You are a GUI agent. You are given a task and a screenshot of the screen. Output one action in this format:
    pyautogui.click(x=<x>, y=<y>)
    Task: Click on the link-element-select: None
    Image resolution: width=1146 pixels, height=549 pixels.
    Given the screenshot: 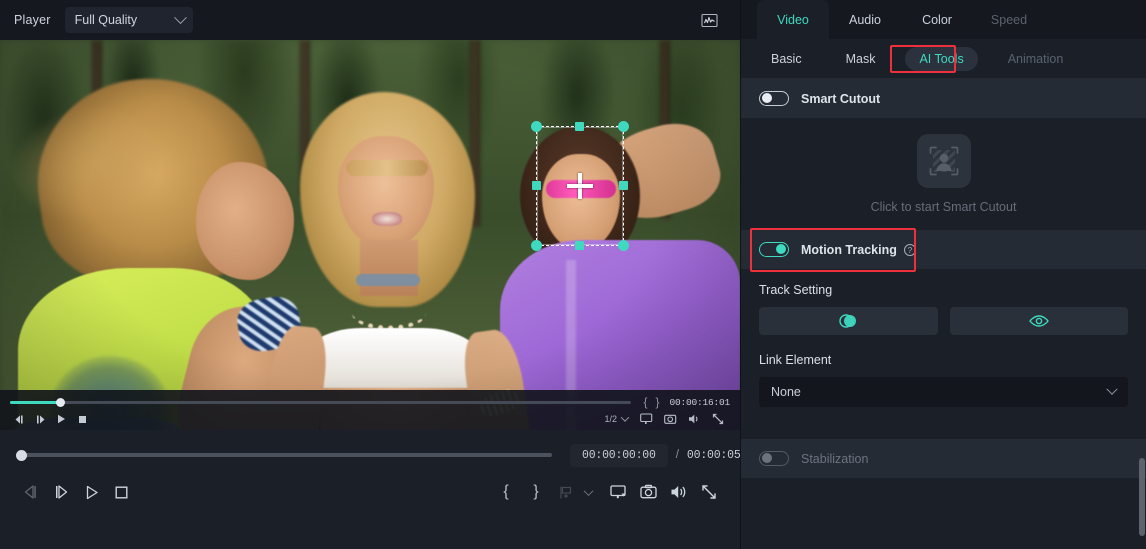 What is the action you would take?
    pyautogui.click(x=943, y=392)
    